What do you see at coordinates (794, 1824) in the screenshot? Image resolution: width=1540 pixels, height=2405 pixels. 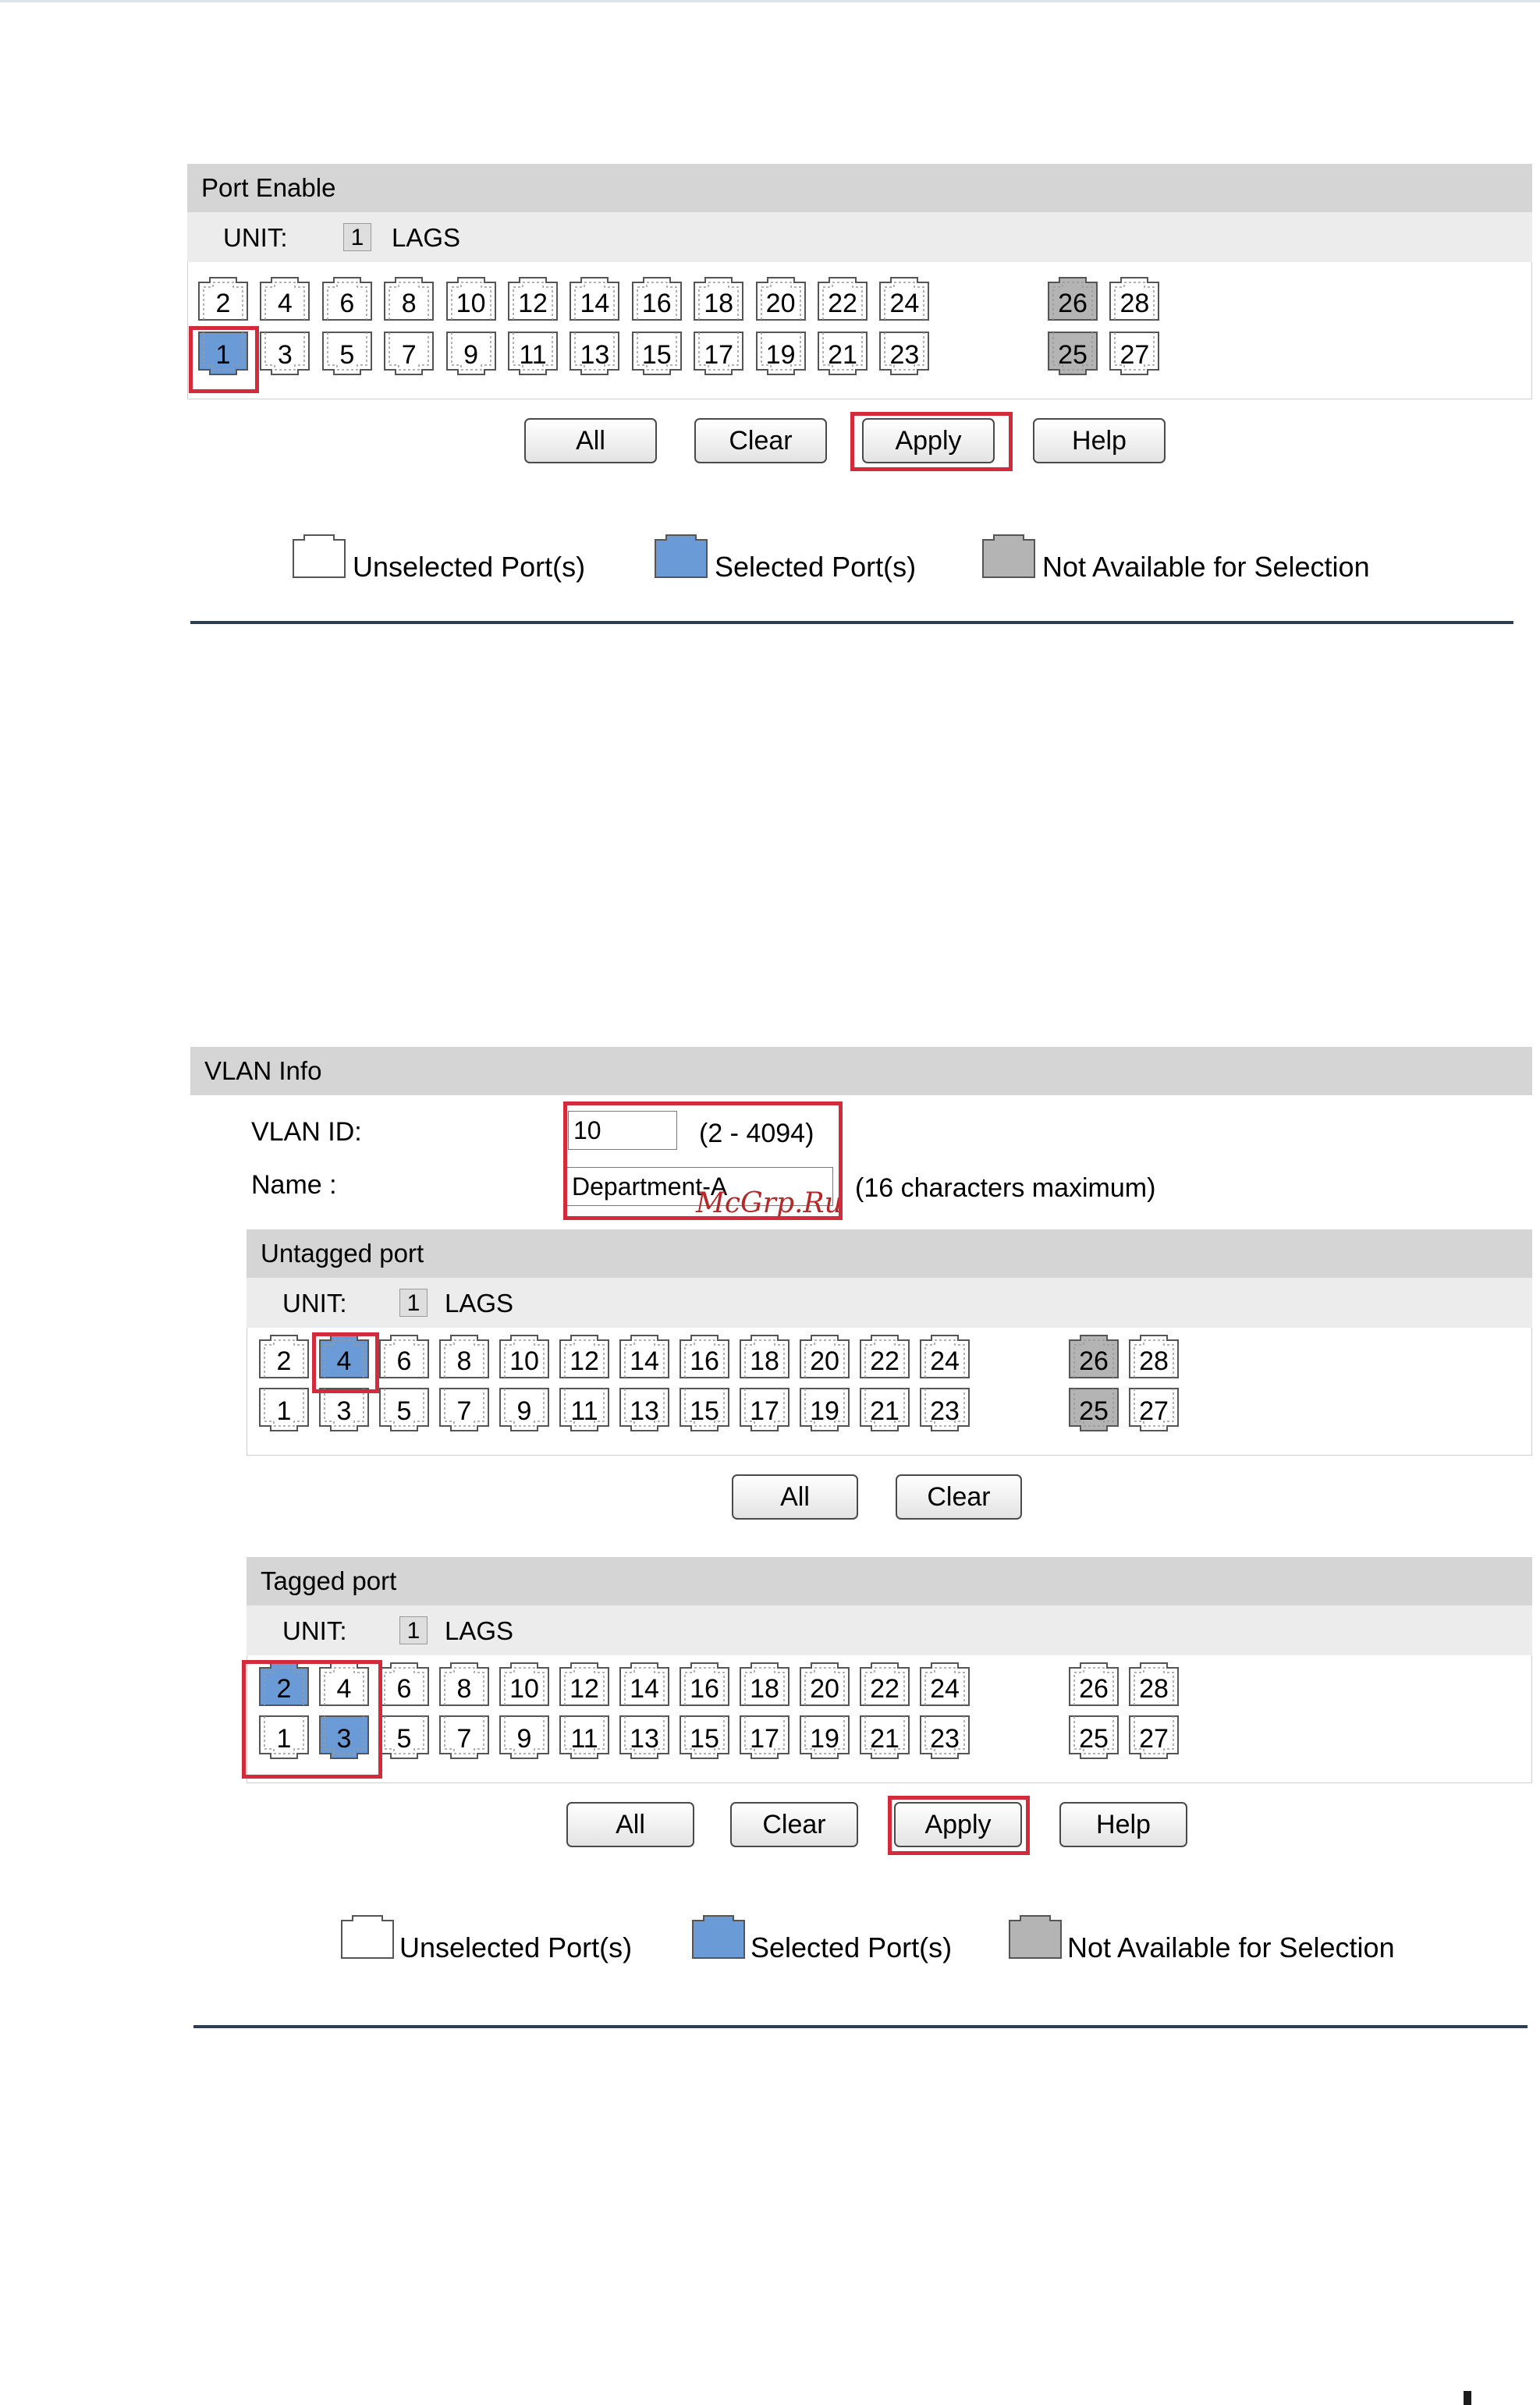 I see `tagged-clear-button: Clear` at bounding box center [794, 1824].